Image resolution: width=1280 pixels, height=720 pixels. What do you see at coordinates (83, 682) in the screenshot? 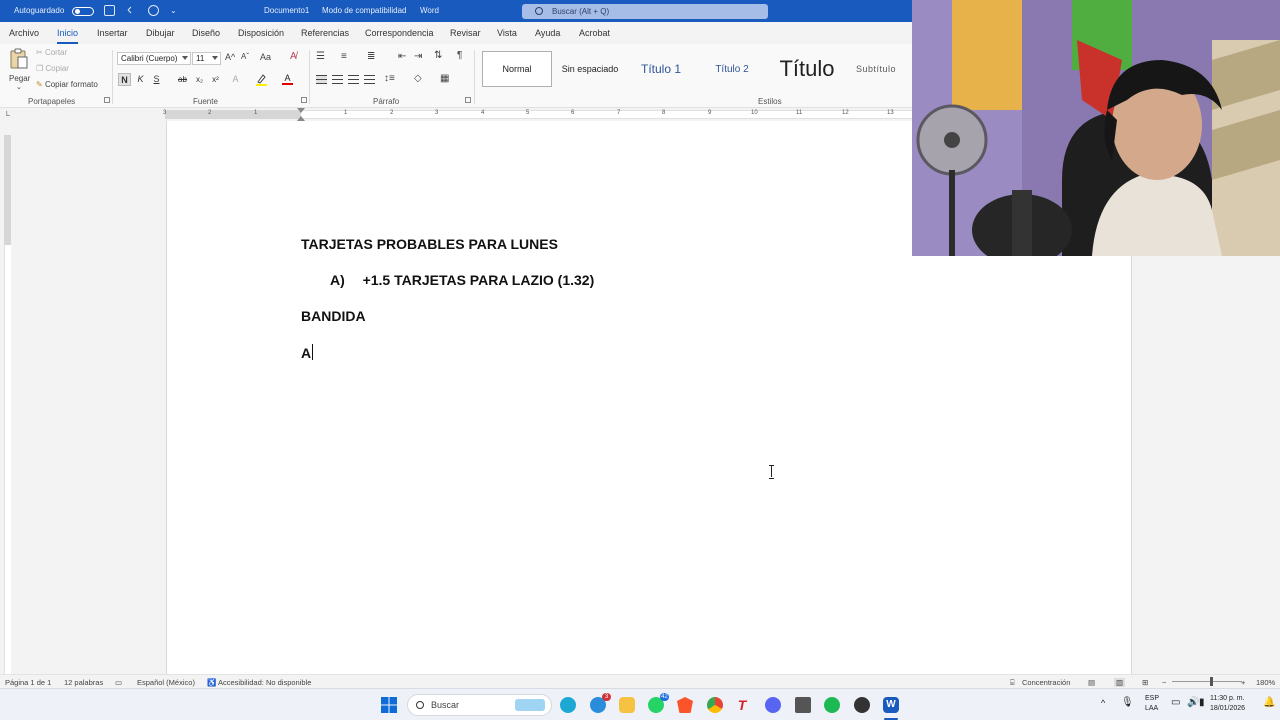
I see `word-count: 12 palabras` at bounding box center [83, 682].